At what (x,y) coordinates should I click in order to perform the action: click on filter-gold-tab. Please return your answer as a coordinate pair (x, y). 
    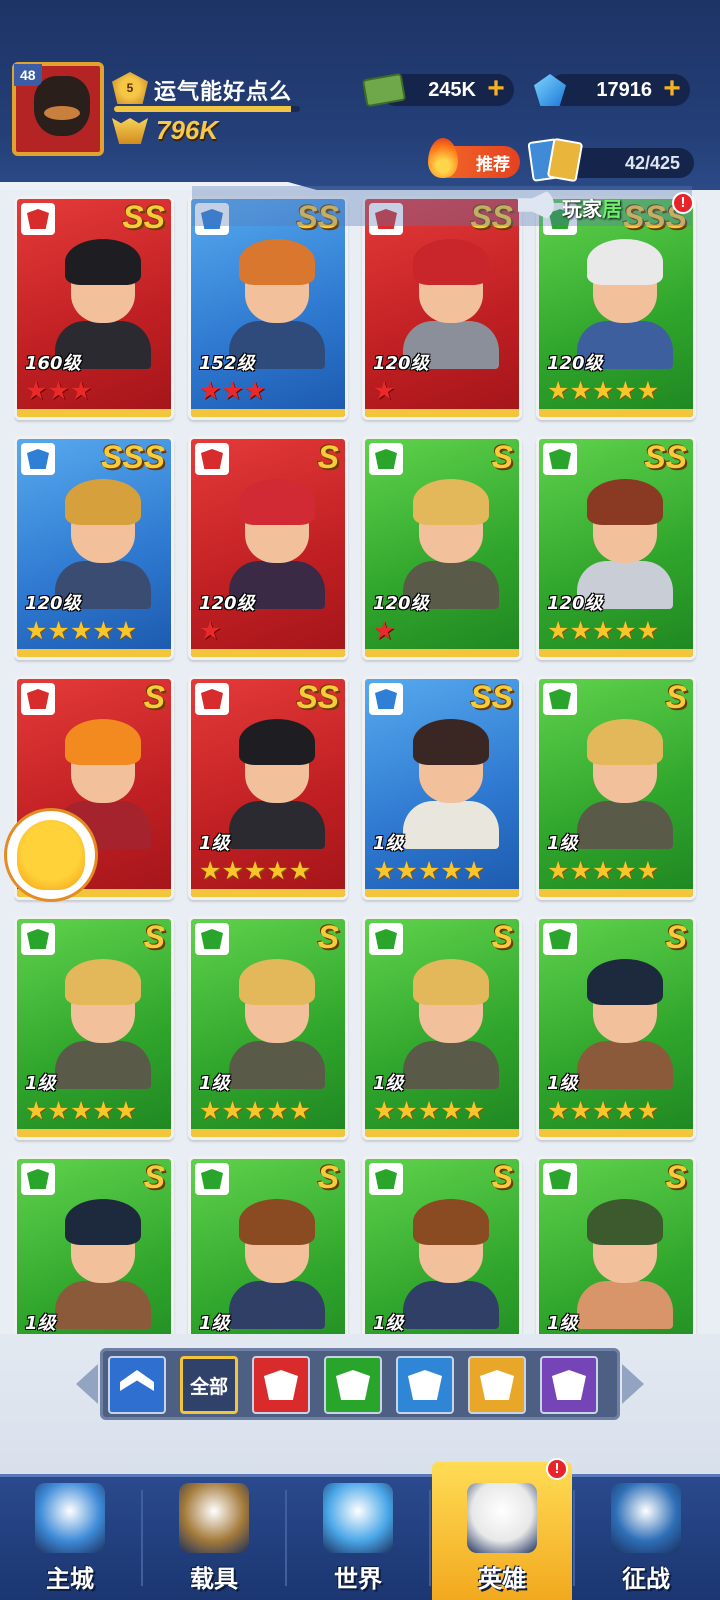
    Looking at the image, I should click on (497, 1385).